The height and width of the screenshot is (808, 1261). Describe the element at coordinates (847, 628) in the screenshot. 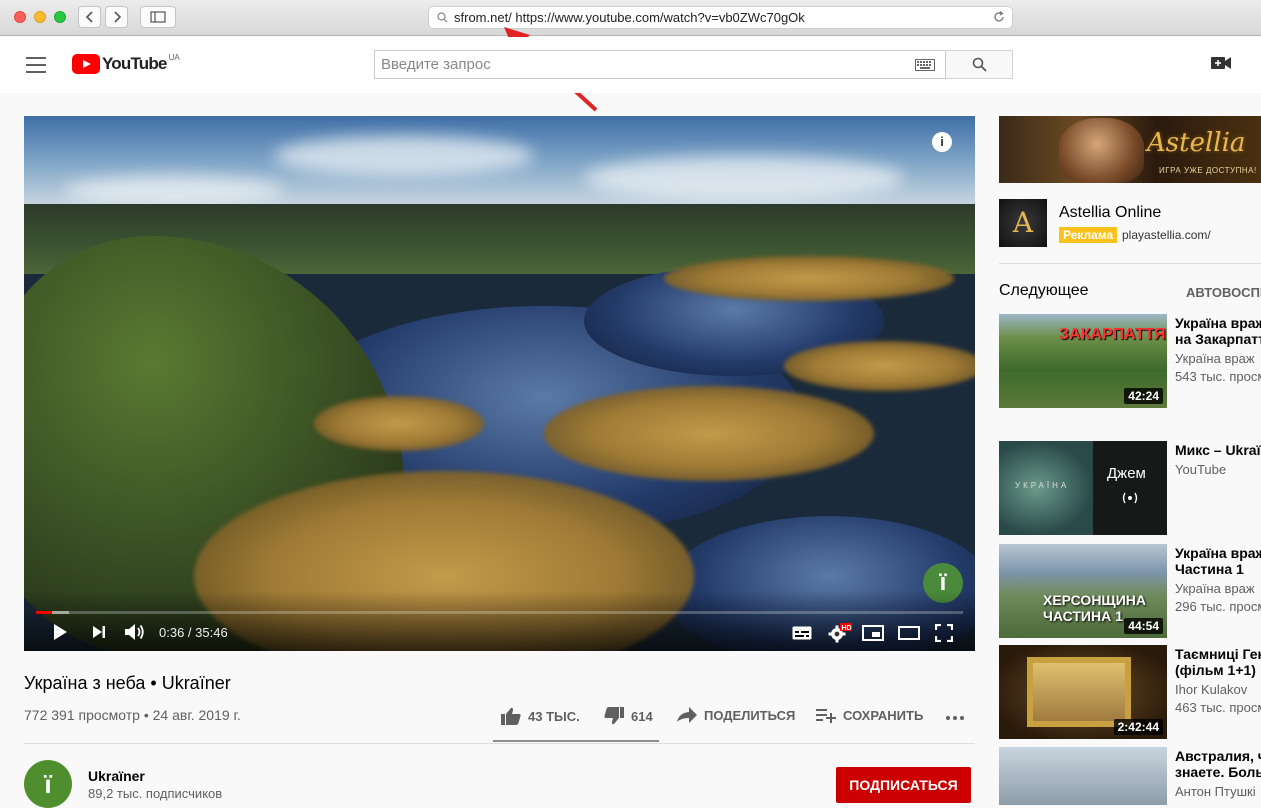

I see `svg-text: HD` at that location.